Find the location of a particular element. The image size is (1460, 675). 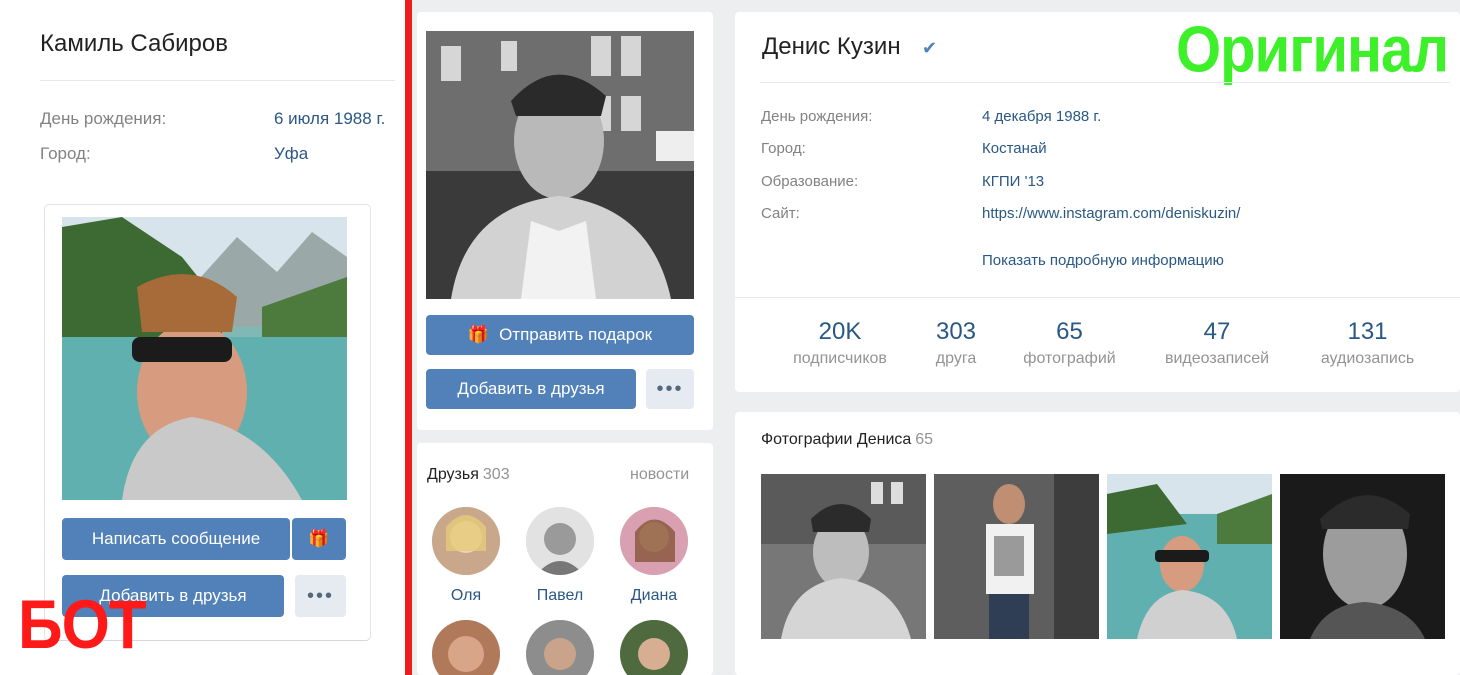

counter-number: 131 is located at coordinates (1367, 331).